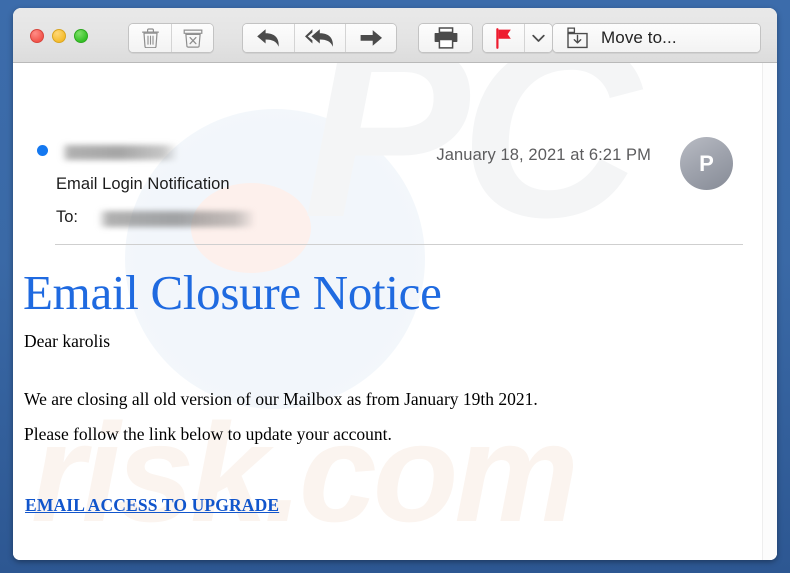  I want to click on reply-all-button, so click(319, 38).